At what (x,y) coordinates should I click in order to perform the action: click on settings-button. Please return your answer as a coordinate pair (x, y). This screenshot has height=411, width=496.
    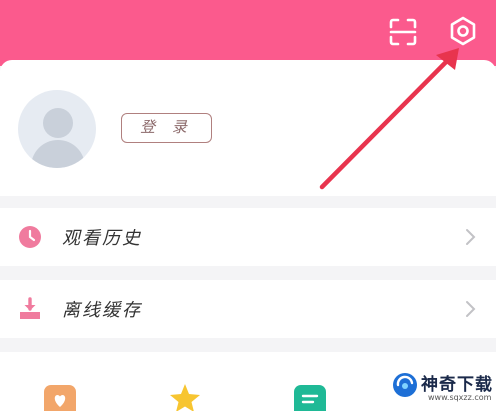
    Looking at the image, I should click on (463, 31).